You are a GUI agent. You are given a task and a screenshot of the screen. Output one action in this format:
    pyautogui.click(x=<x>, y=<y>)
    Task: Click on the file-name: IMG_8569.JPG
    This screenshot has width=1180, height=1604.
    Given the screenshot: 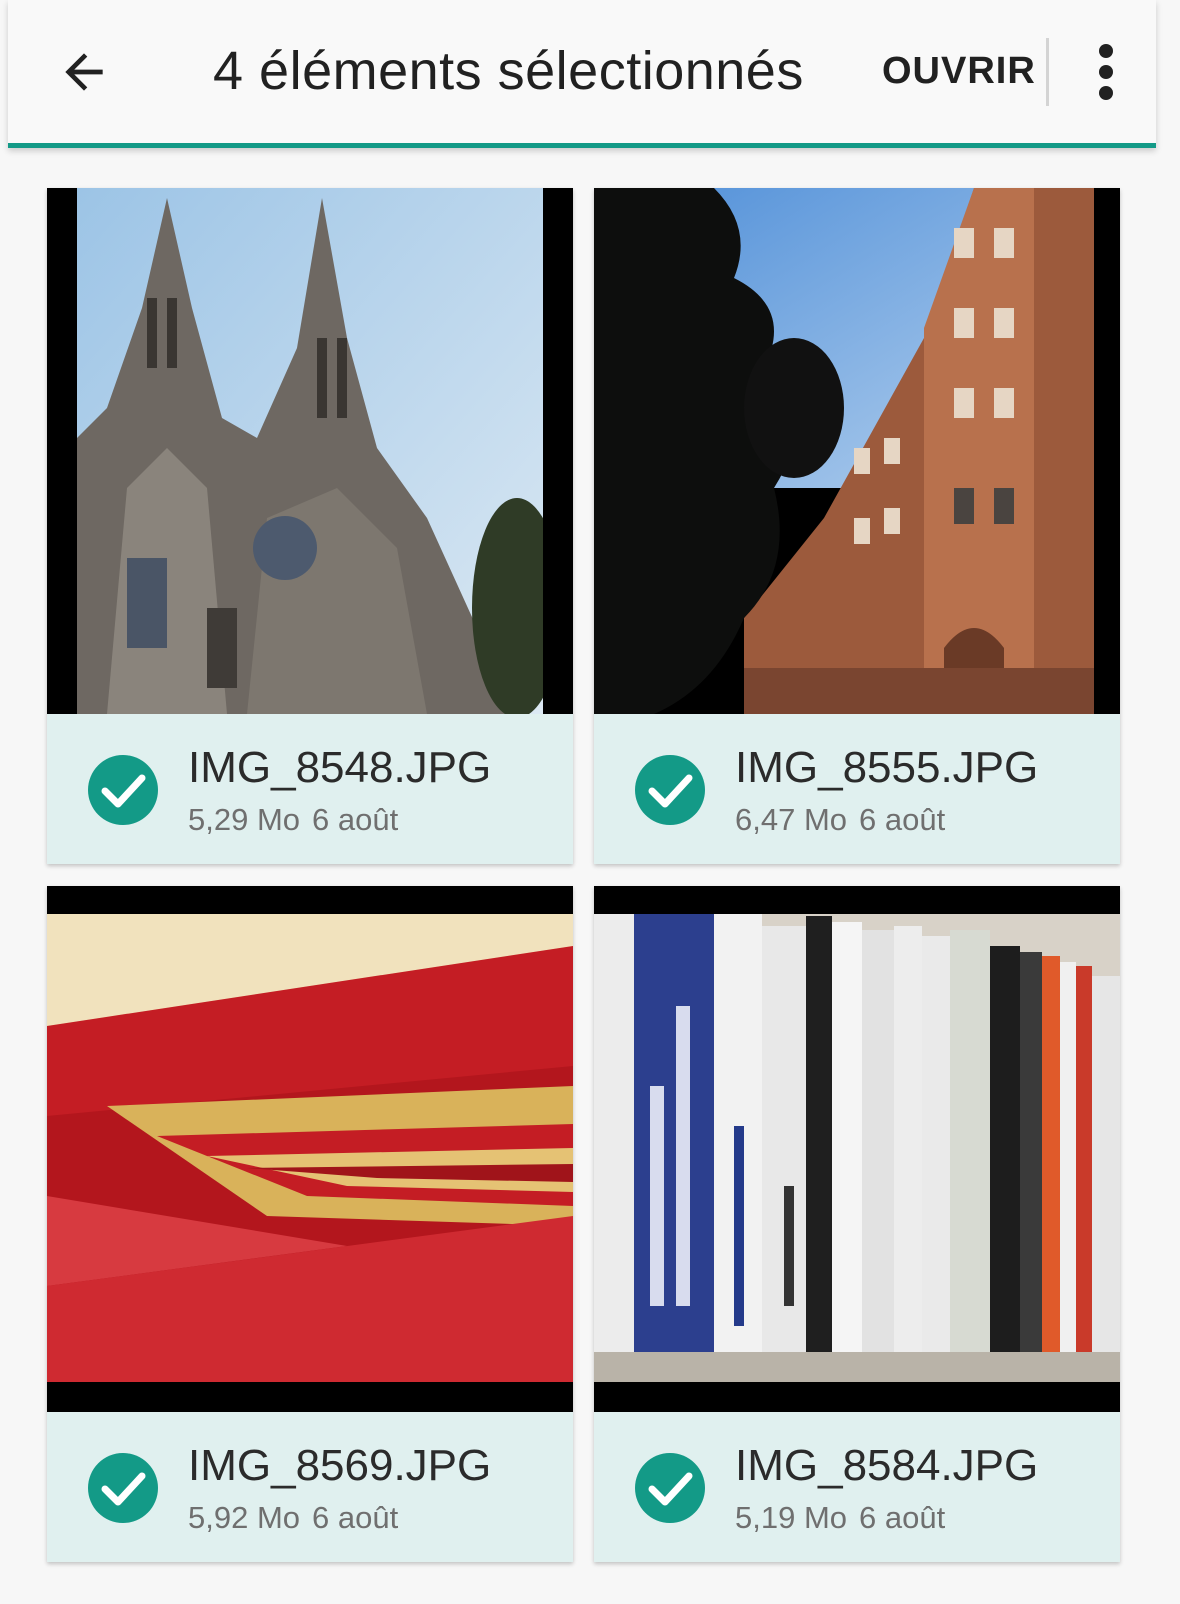 What is the action you would take?
    pyautogui.click(x=340, y=1465)
    